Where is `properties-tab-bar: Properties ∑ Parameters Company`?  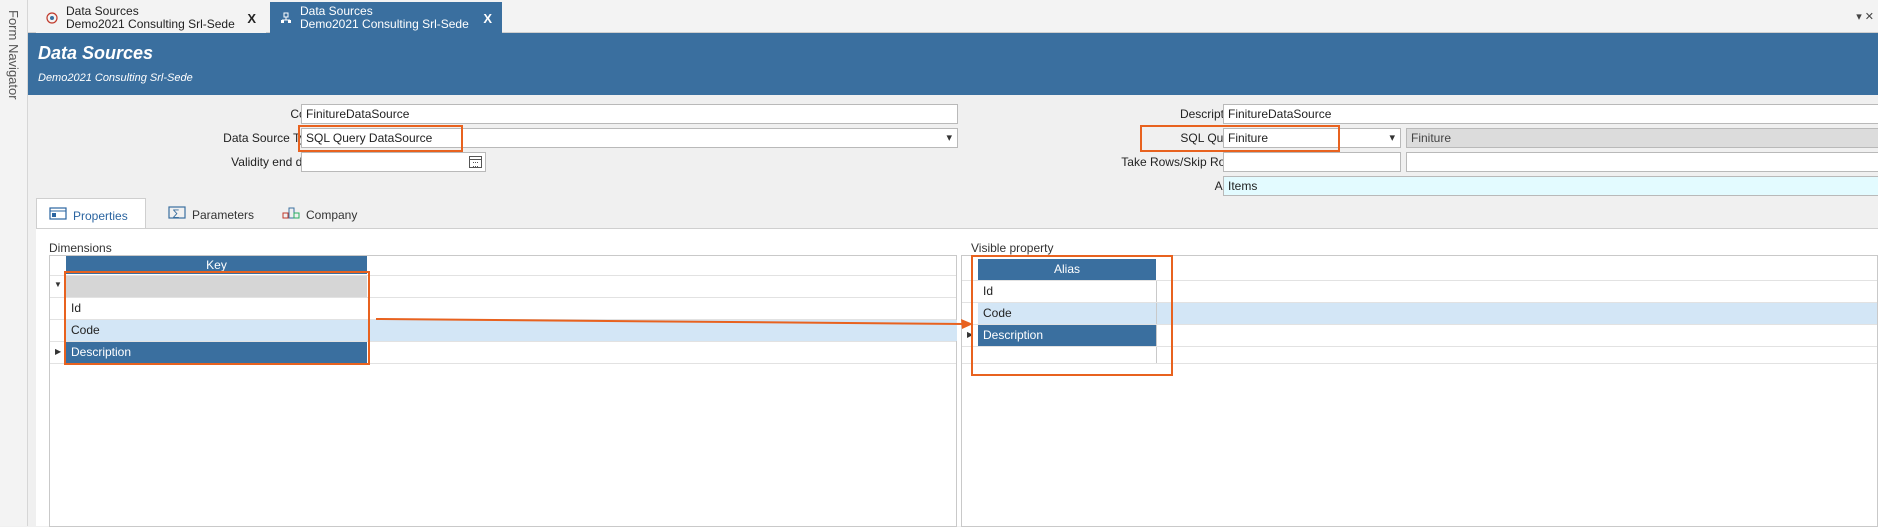 properties-tab-bar: Properties ∑ Parameters Company is located at coordinates (957, 213).